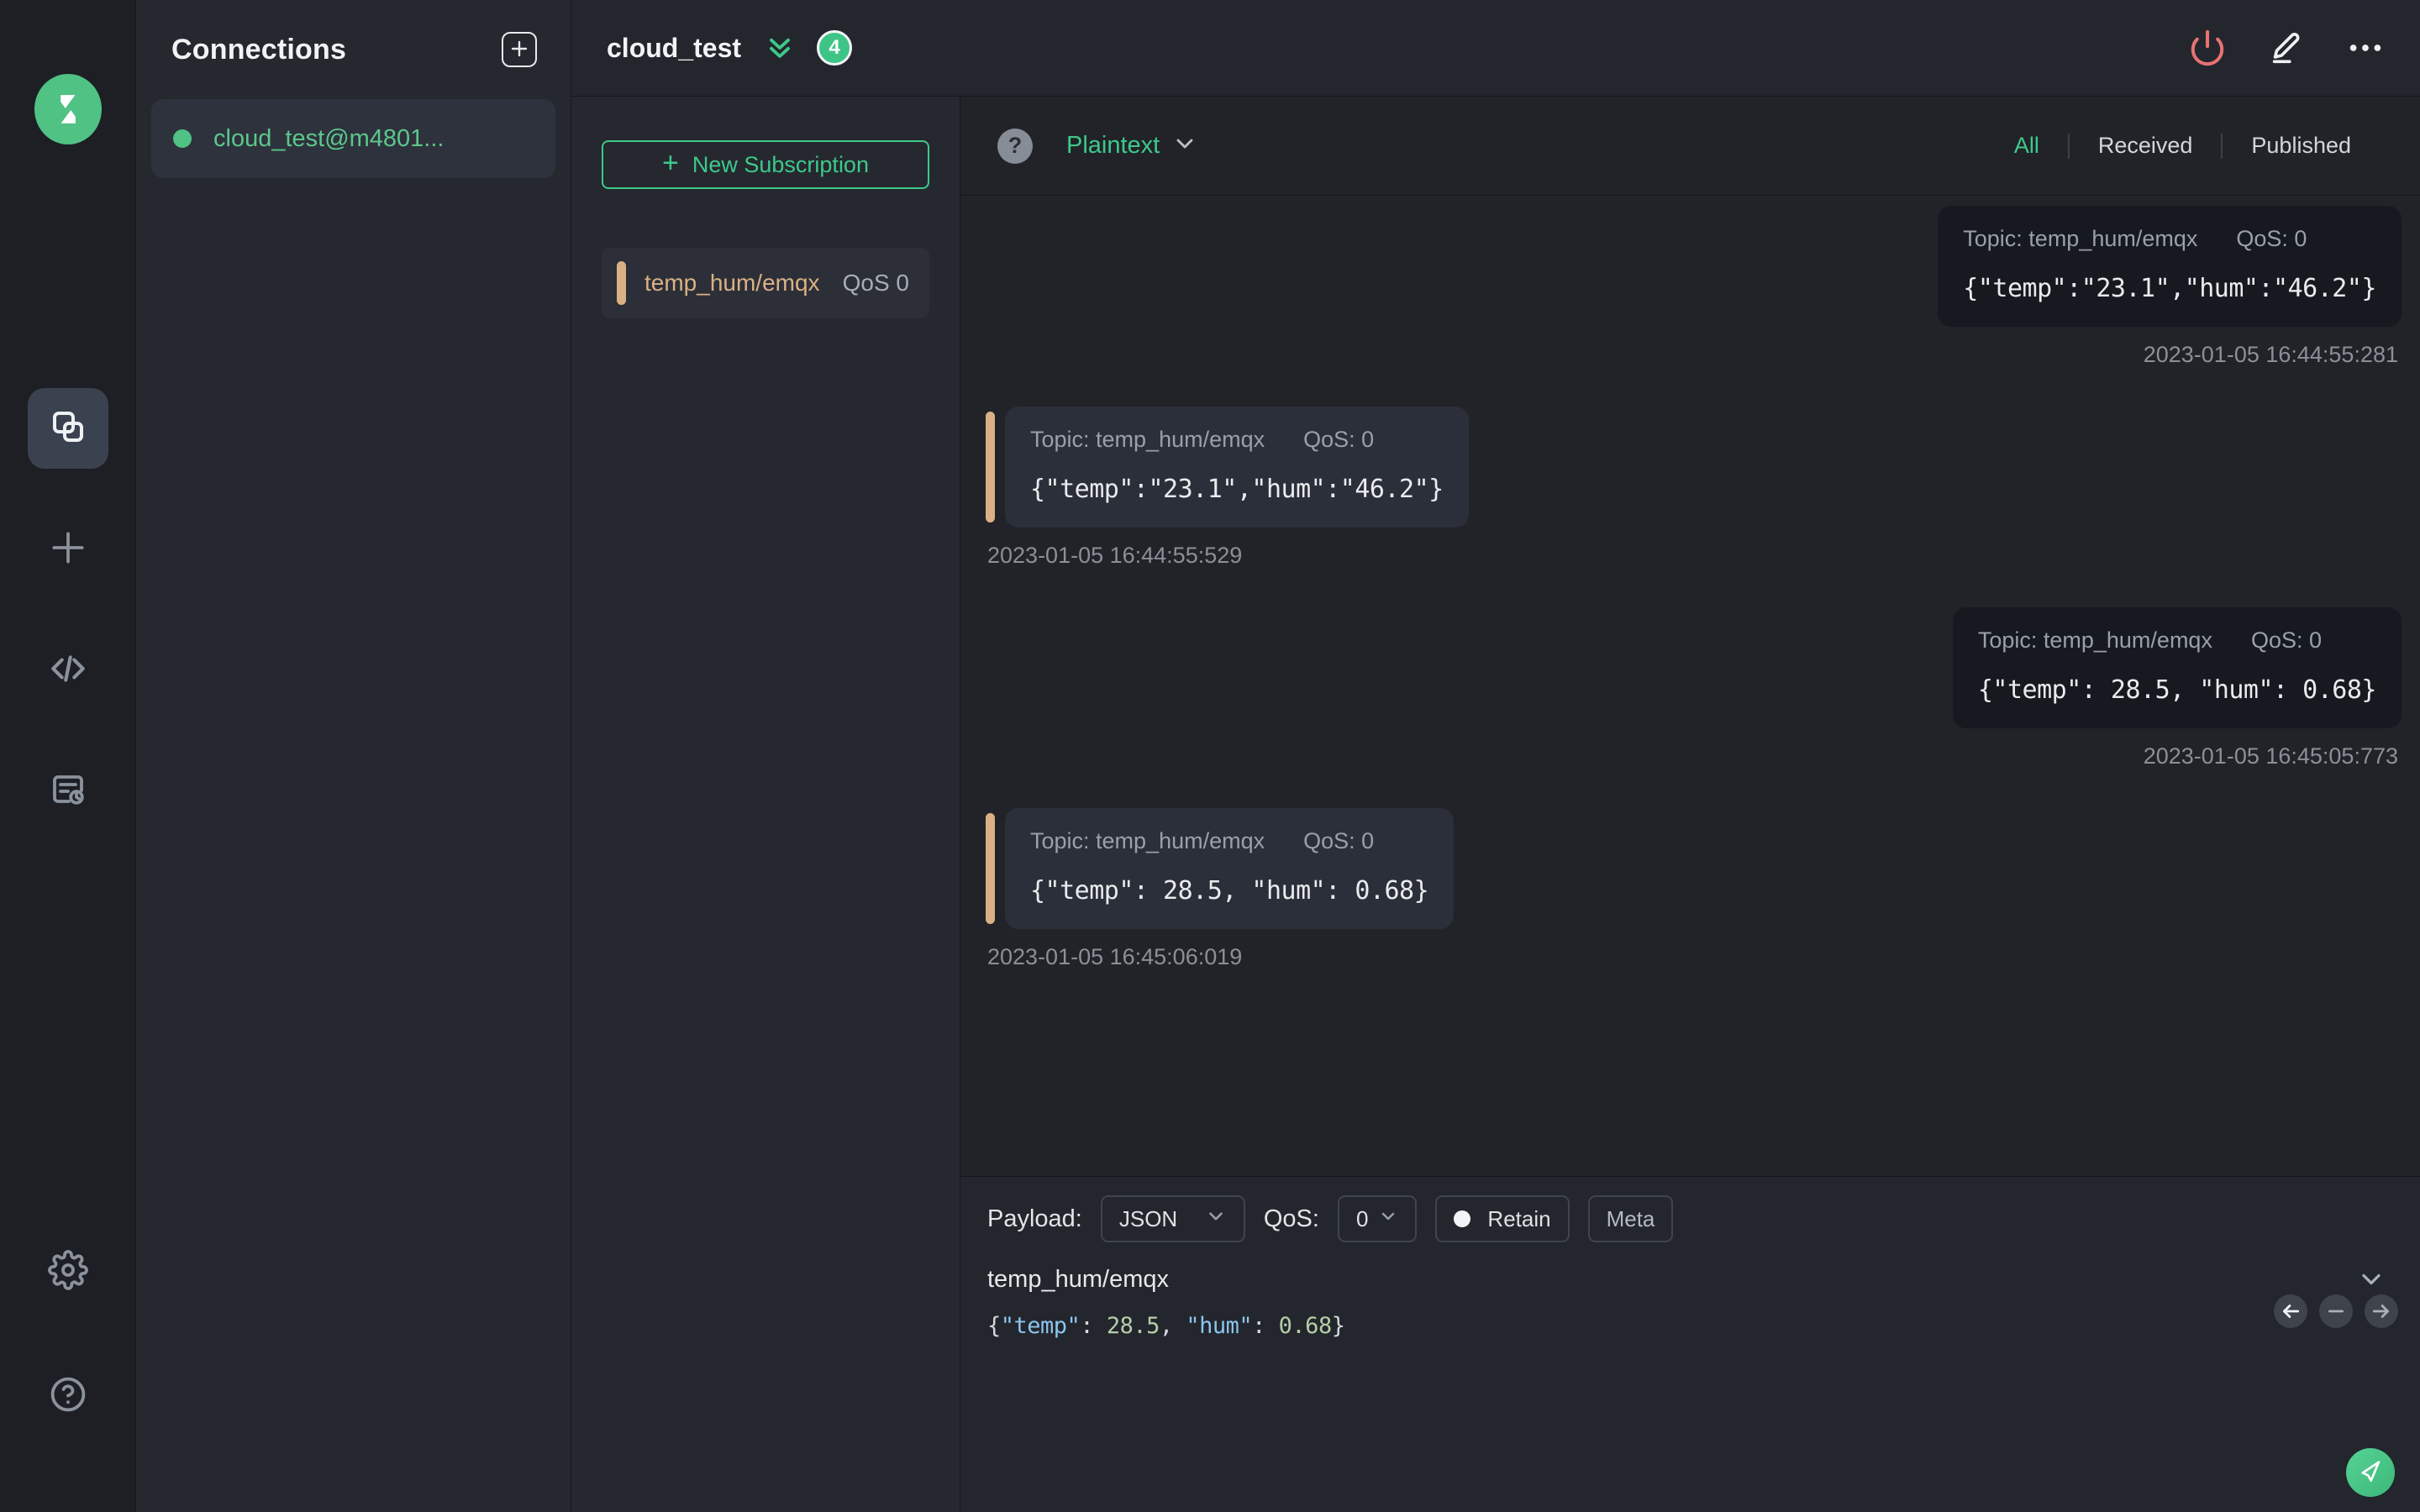 The image size is (2420, 1512). I want to click on sidebar-item-log, so click(68, 791).